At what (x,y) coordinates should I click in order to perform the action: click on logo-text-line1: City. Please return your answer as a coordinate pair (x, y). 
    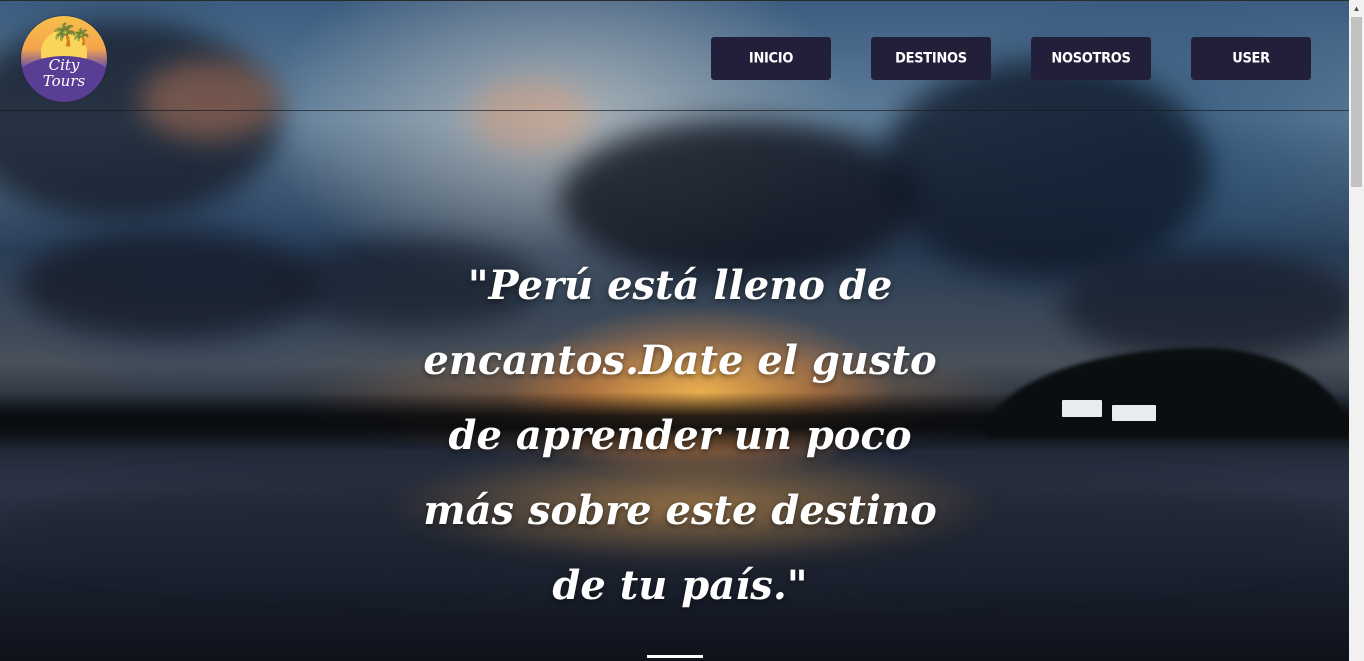
    Looking at the image, I should click on (64, 65).